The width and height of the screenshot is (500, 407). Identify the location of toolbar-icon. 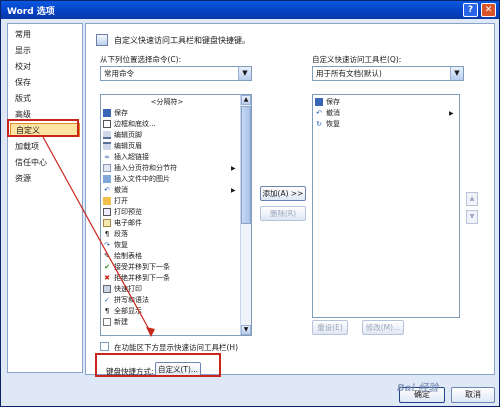
(102, 40).